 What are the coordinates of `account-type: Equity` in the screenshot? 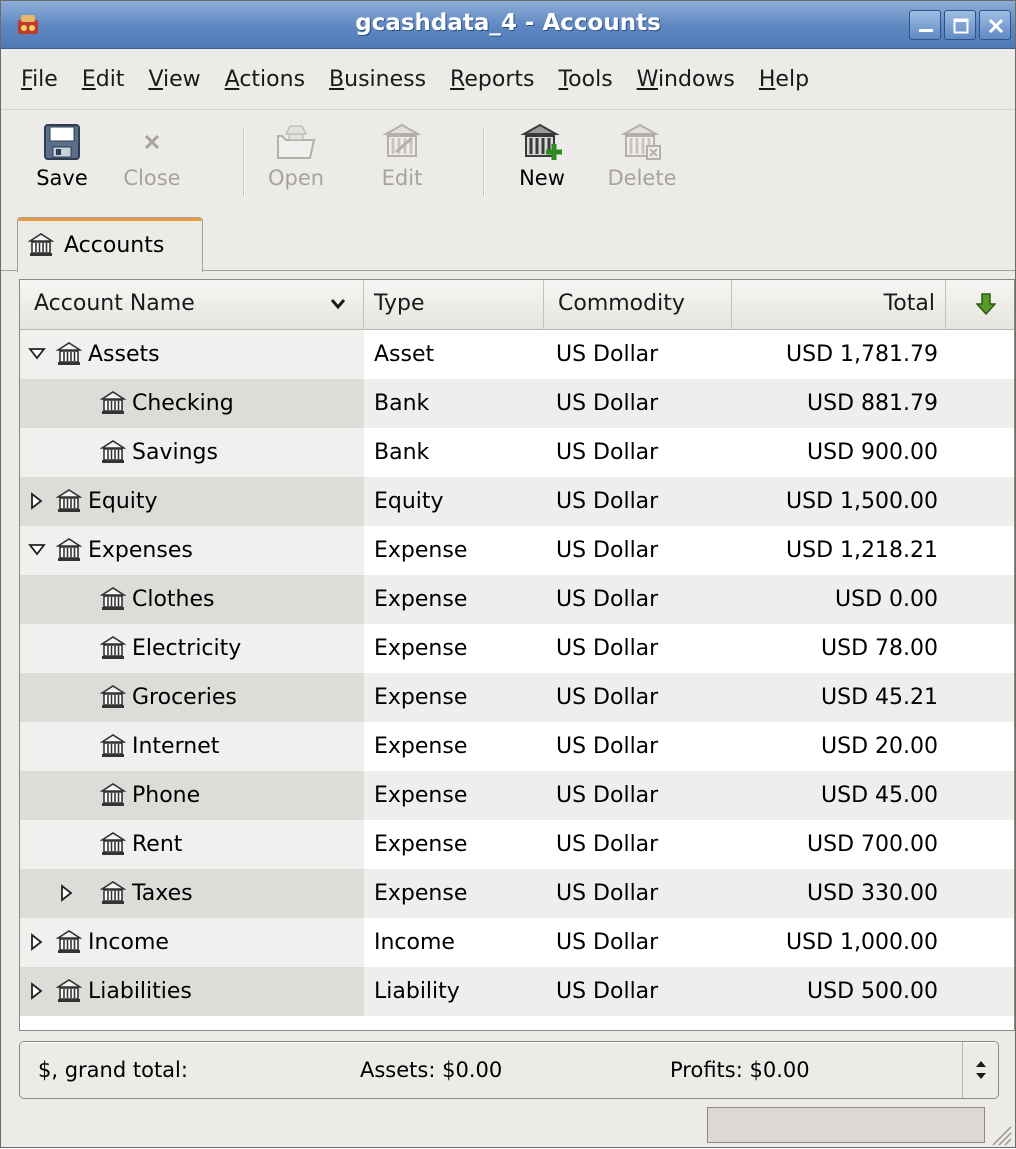 It's located at (409, 501).